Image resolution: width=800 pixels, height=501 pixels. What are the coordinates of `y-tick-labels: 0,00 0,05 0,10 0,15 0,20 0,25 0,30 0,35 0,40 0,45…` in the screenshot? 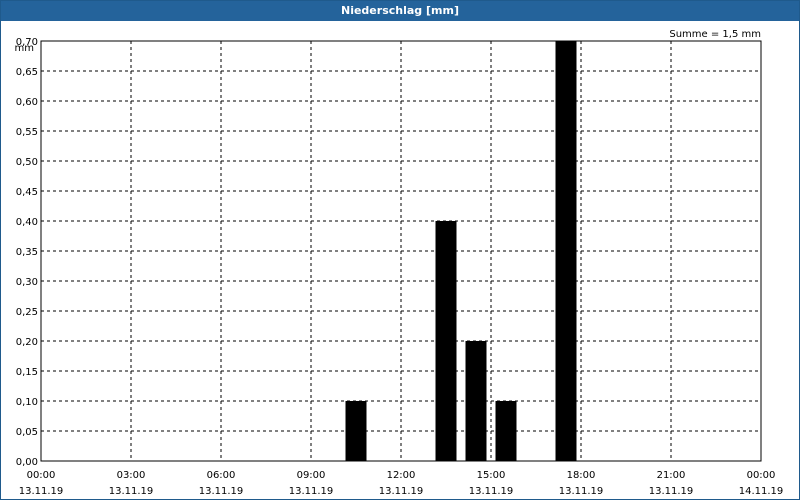 It's located at (27, 252).